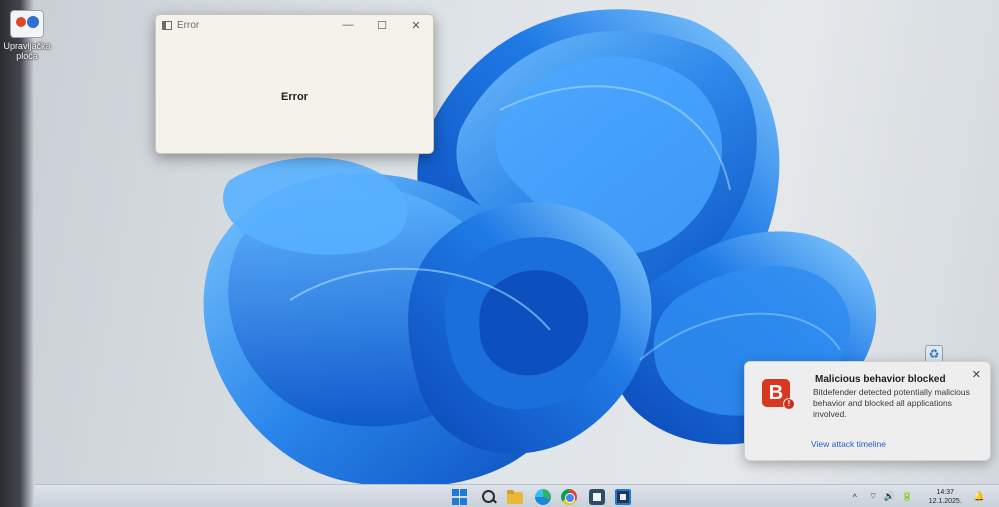 The width and height of the screenshot is (999, 507). What do you see at coordinates (17, 253) in the screenshot?
I see `monitor-bezel` at bounding box center [17, 253].